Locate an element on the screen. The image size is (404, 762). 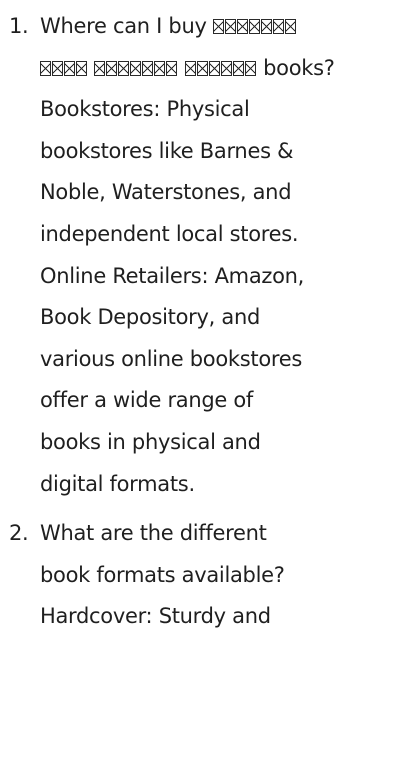
faq-line-text: books? is located at coordinates (295, 67).